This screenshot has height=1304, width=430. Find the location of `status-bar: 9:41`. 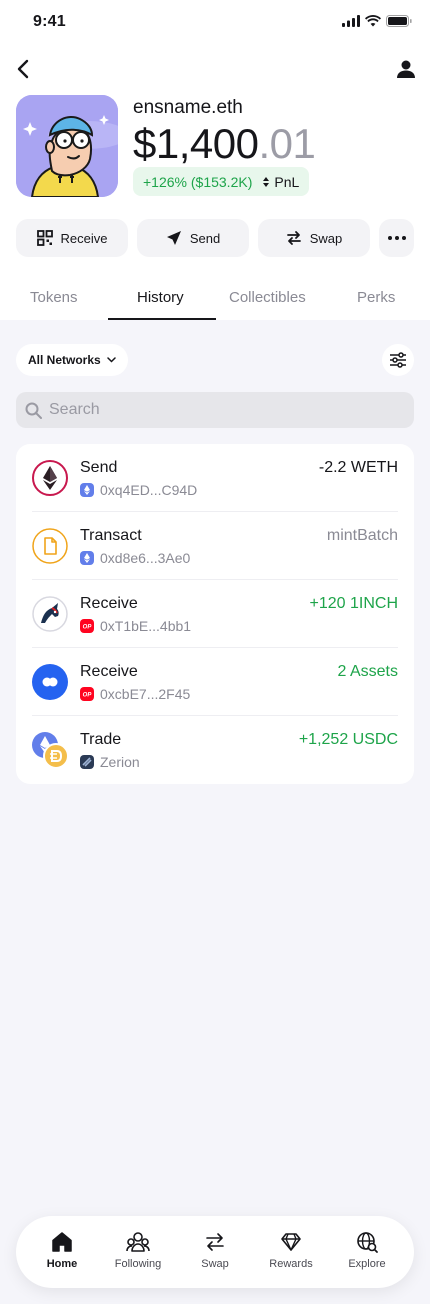

status-bar: 9:41 is located at coordinates (215, 22).